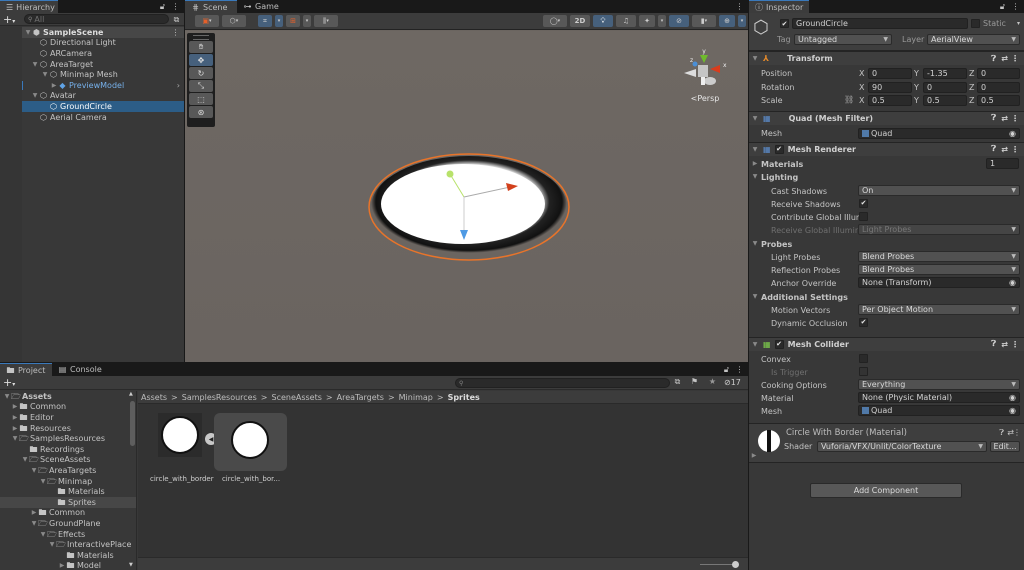  What do you see at coordinates (92, 64) in the screenshot?
I see `hierarchy-item: ▼ ⬡ AreaTarget` at bounding box center [92, 64].